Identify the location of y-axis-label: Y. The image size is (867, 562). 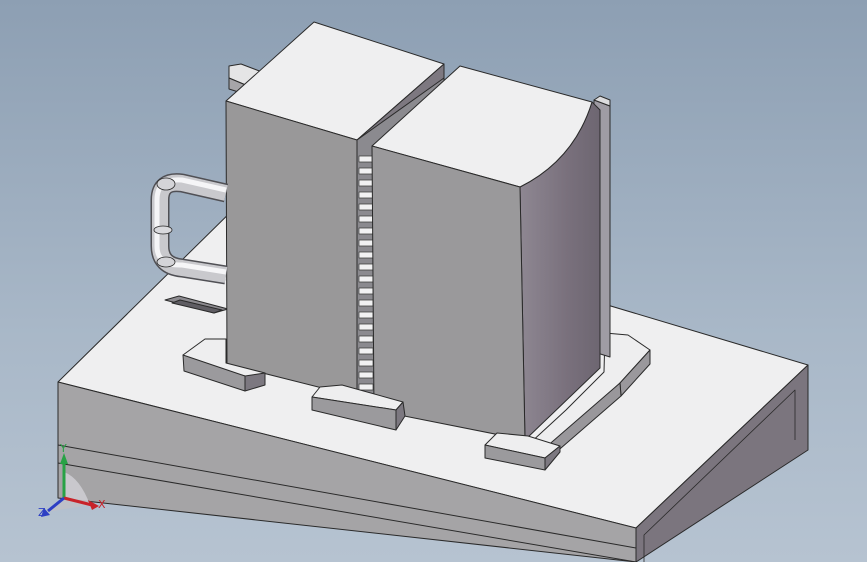
(63, 448).